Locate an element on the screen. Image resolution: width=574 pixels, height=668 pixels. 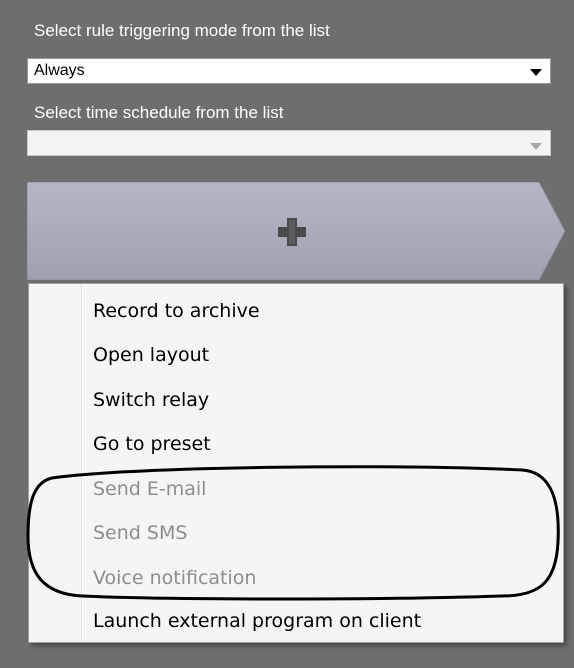
menu-gutter-divider is located at coordinates (82, 463).